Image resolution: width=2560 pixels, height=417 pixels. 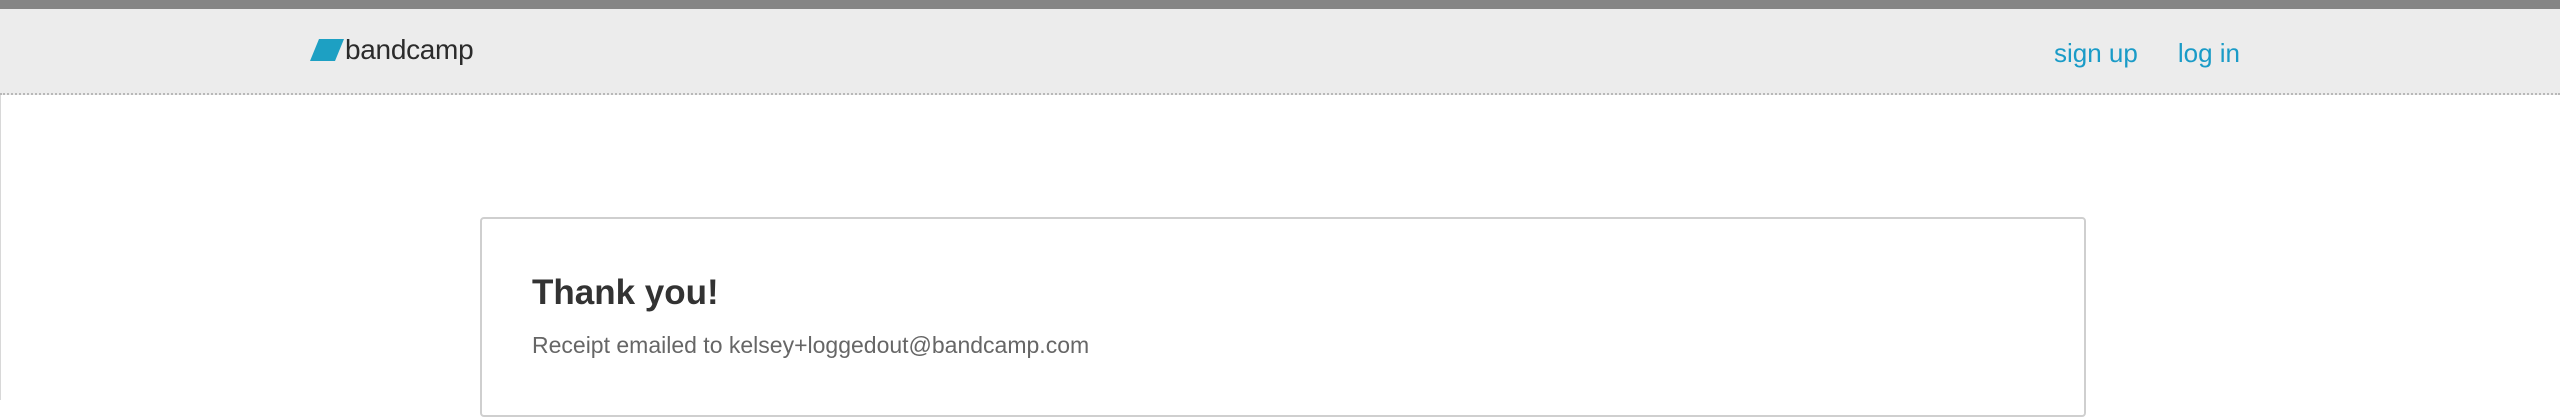 I want to click on header-nav: sign up log in, so click(x=2147, y=53).